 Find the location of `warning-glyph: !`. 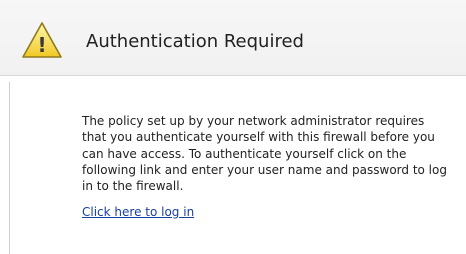

warning-glyph: ! is located at coordinates (41, 45).